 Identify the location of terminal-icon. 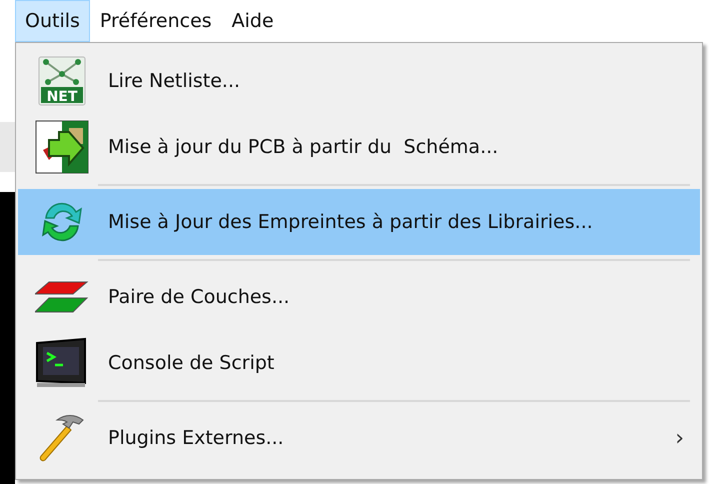
(62, 363).